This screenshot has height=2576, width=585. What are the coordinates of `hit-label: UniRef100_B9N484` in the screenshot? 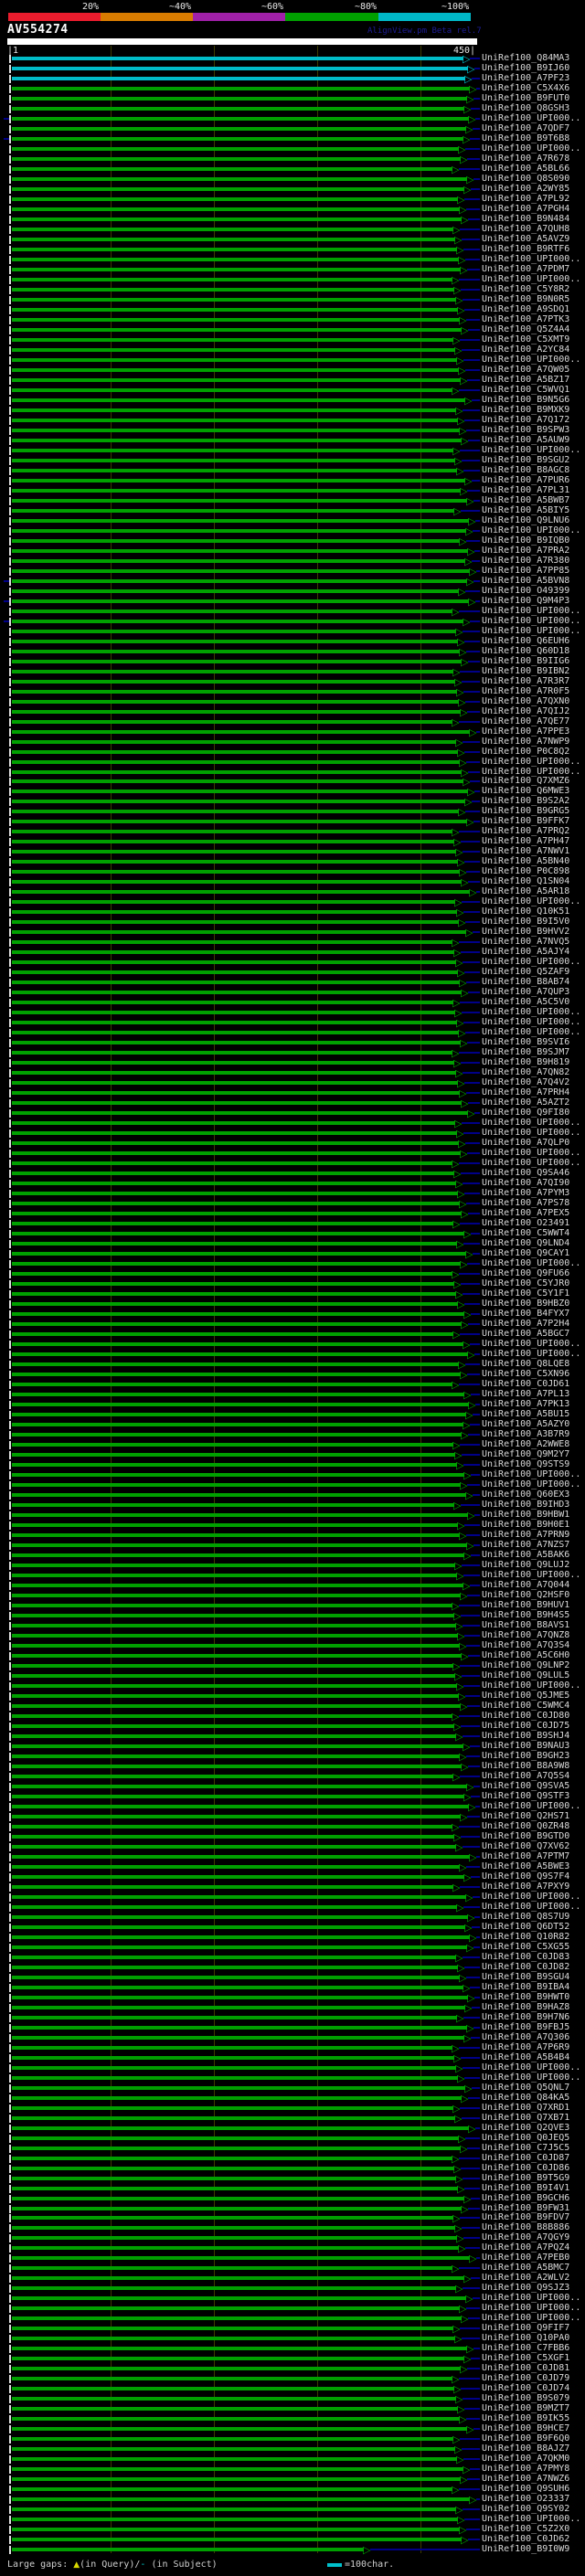 It's located at (525, 219).